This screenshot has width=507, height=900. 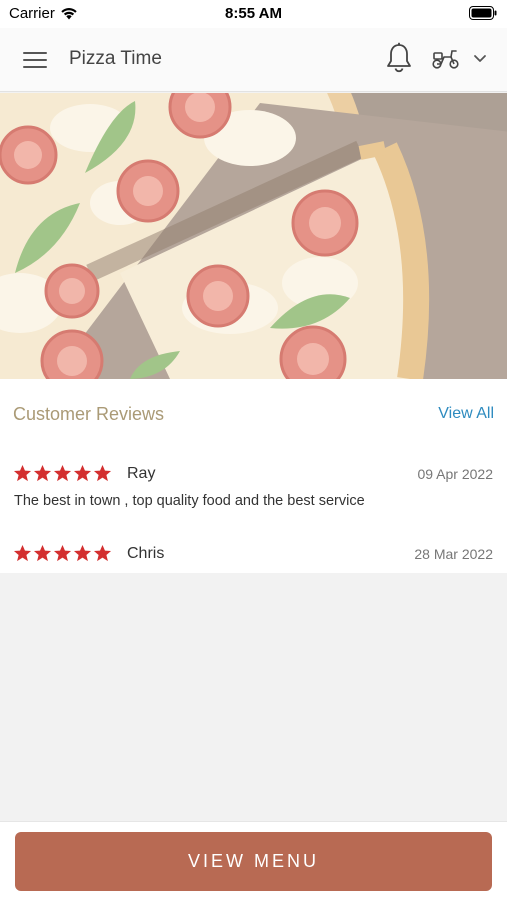 What do you see at coordinates (115, 58) in the screenshot?
I see `app-title: Pizza Time` at bounding box center [115, 58].